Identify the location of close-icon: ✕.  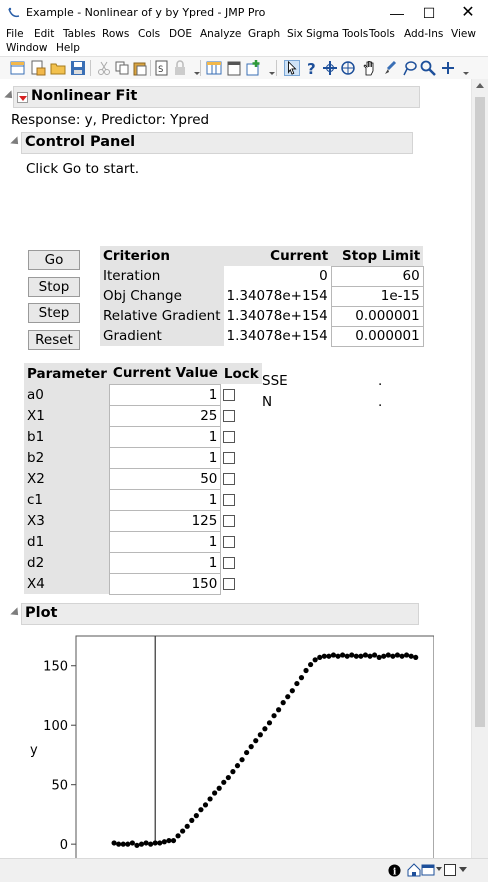
(468, 13).